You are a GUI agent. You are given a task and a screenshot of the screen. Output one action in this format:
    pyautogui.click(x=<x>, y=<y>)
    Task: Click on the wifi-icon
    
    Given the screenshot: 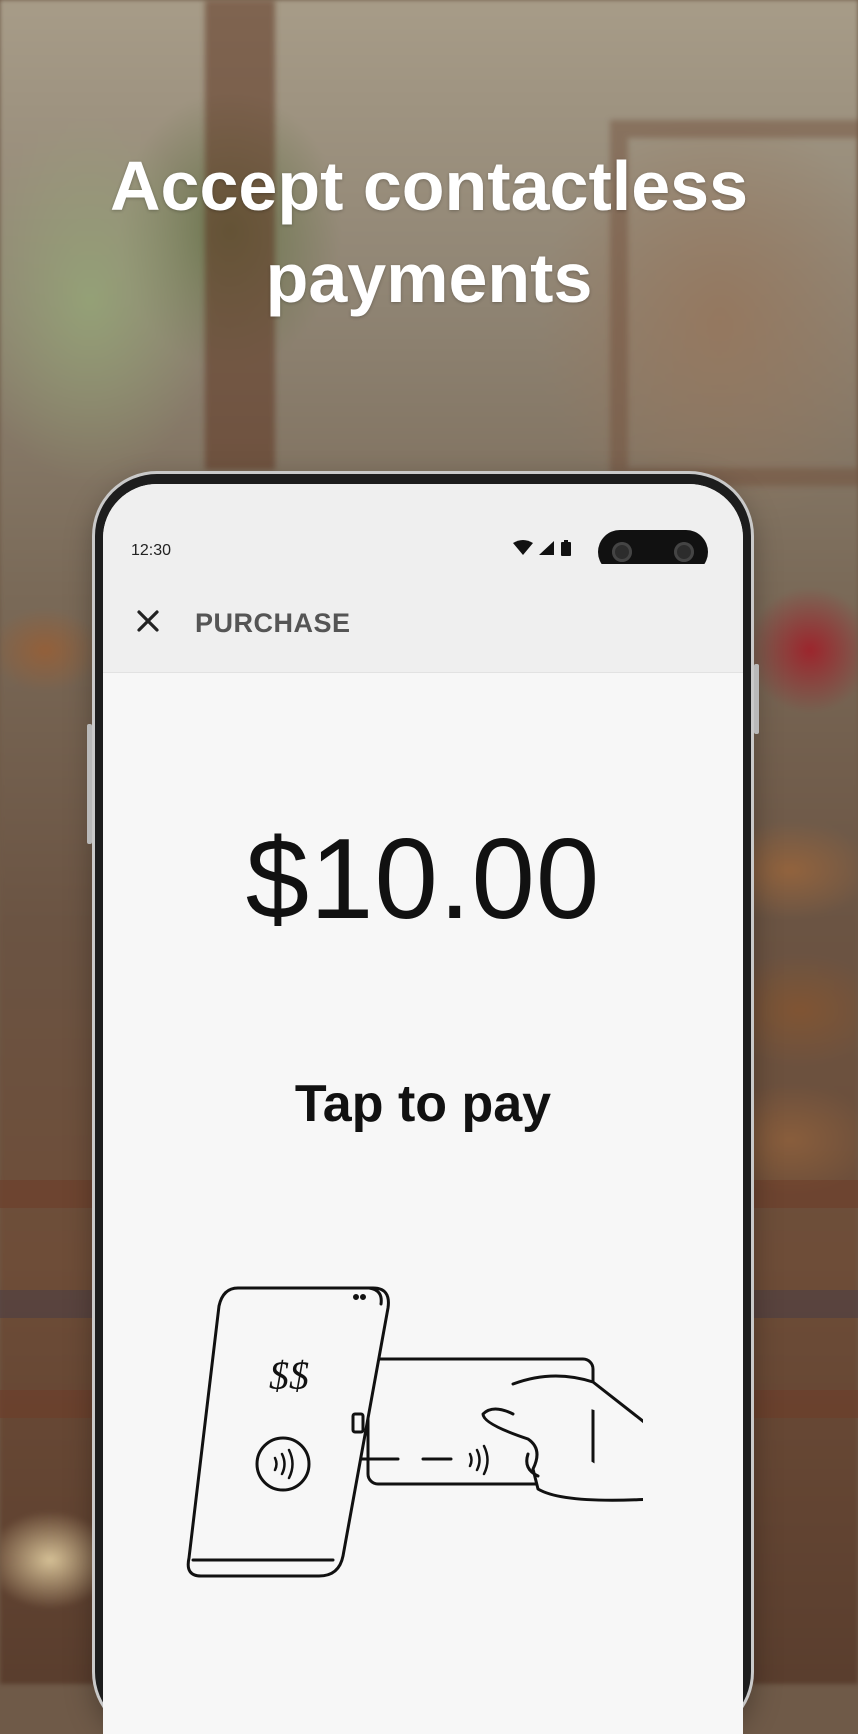 What is the action you would take?
    pyautogui.click(x=523, y=550)
    